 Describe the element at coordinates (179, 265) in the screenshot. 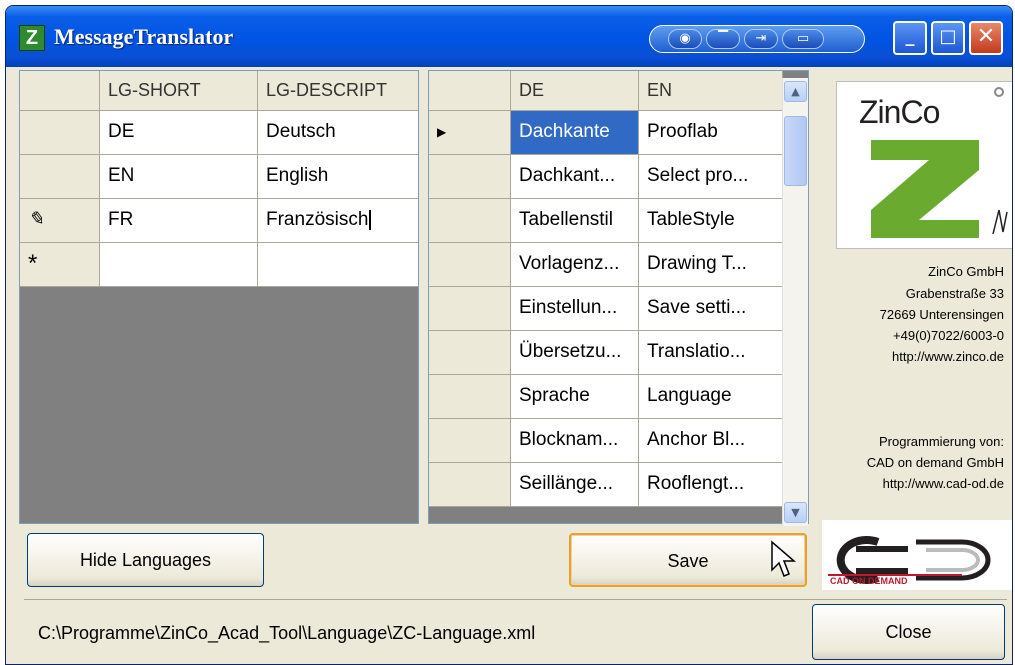

I see `cell-lg-short-new` at that location.